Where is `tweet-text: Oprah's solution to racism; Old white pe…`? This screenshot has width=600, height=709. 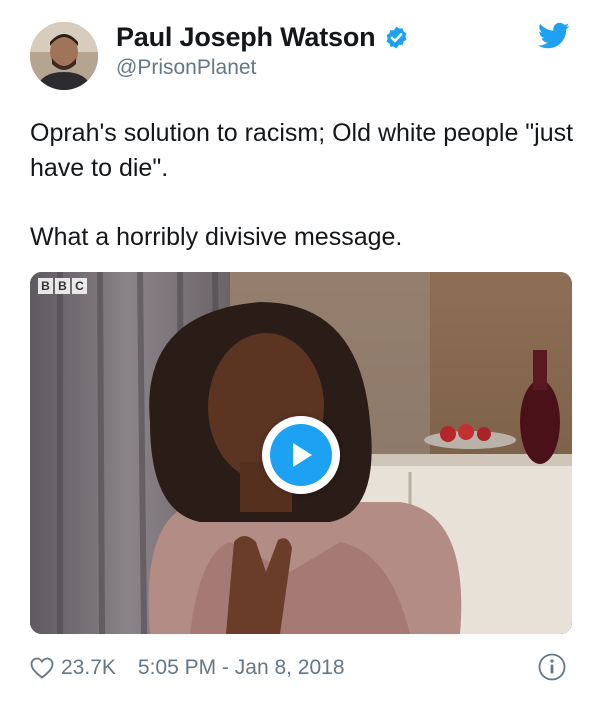
tweet-text: Oprah's solution to racism; Old white pe… is located at coordinates (302, 150).